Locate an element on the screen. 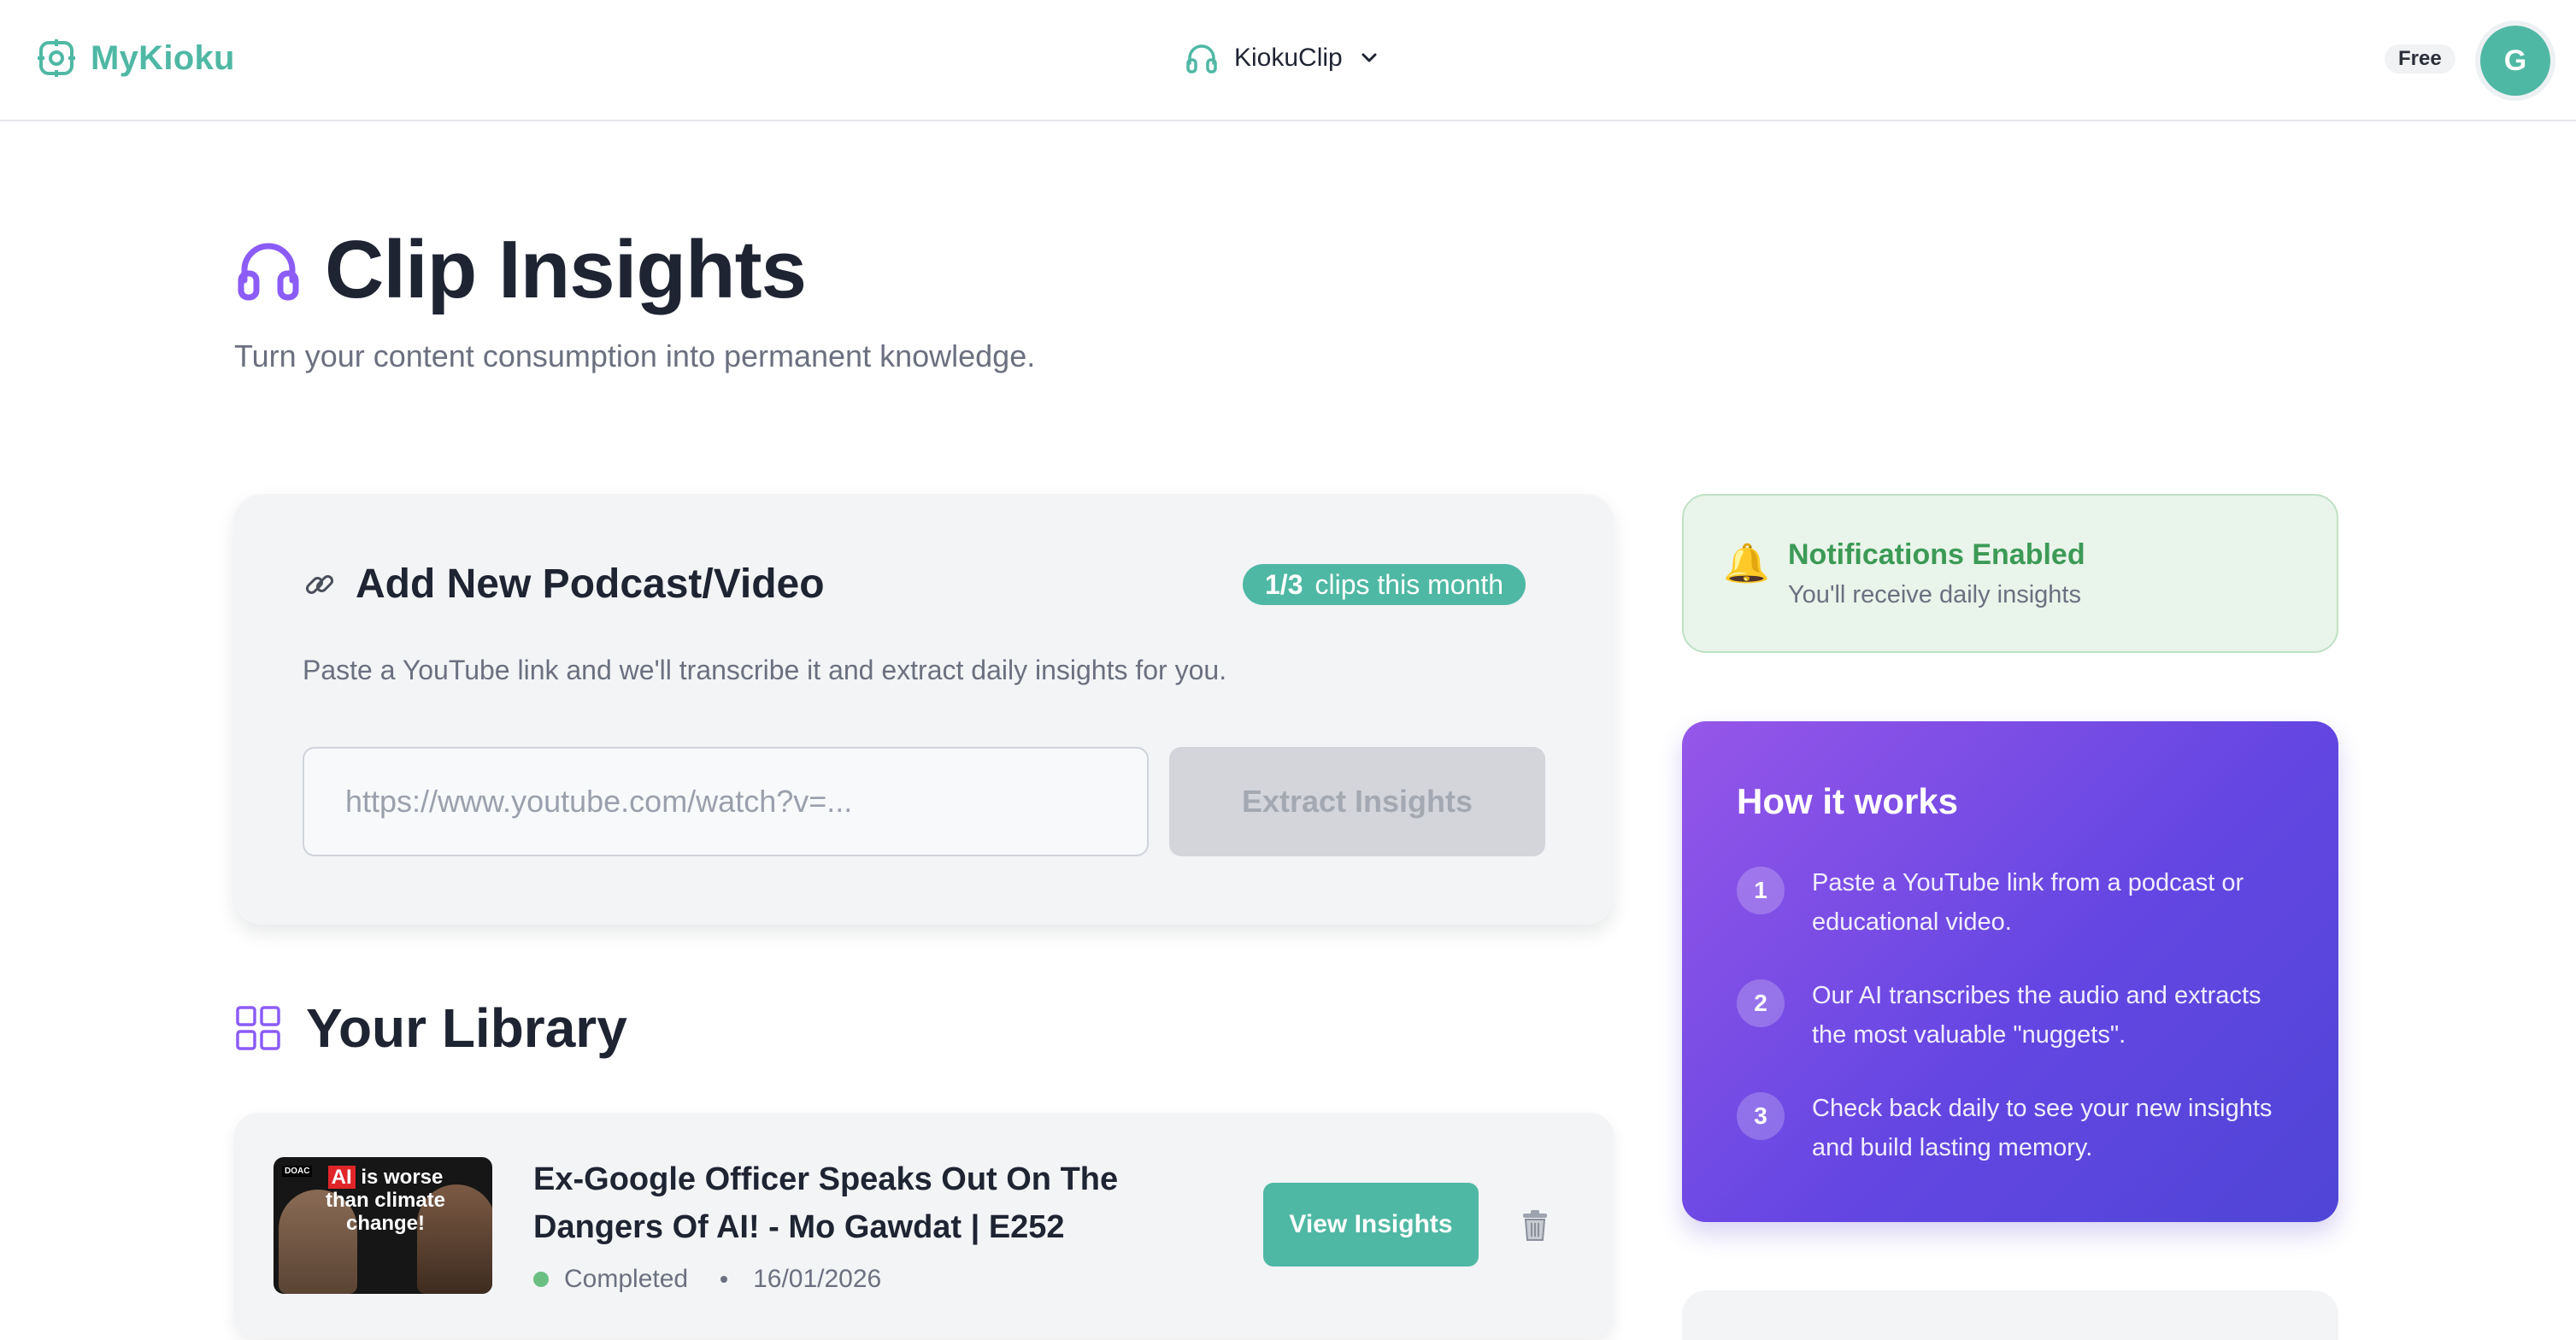 The width and height of the screenshot is (2576, 1340). meta-separator is located at coordinates (724, 1279).